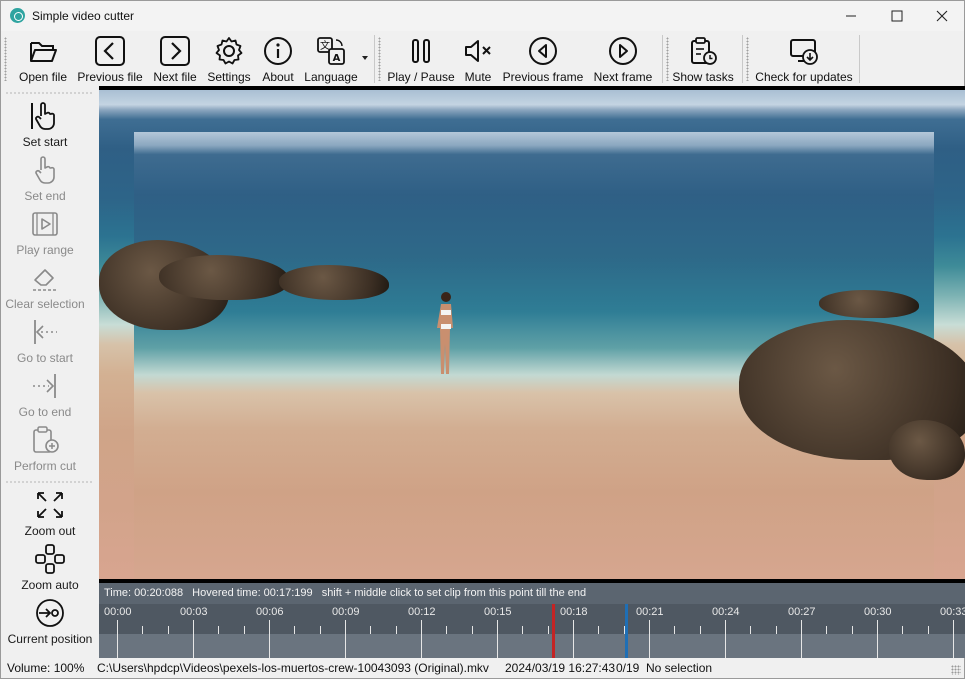 The image size is (965, 679). Describe the element at coordinates (50, 613) in the screenshot. I see `target-arrow-icon` at that location.